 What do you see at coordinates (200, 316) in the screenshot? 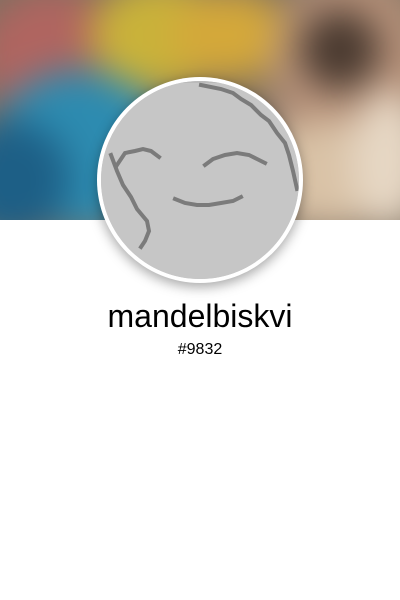
I see `username: mandelbiskvi` at bounding box center [200, 316].